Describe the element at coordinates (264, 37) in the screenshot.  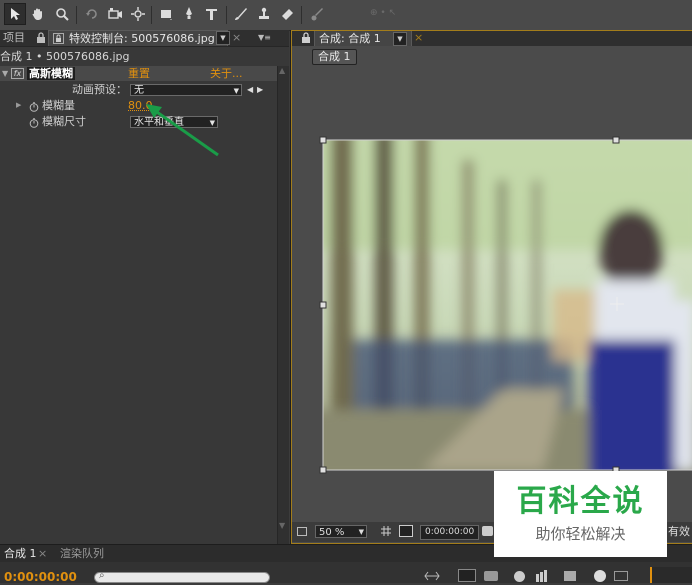
I see `panel-menu-icon: ▼≡` at that location.